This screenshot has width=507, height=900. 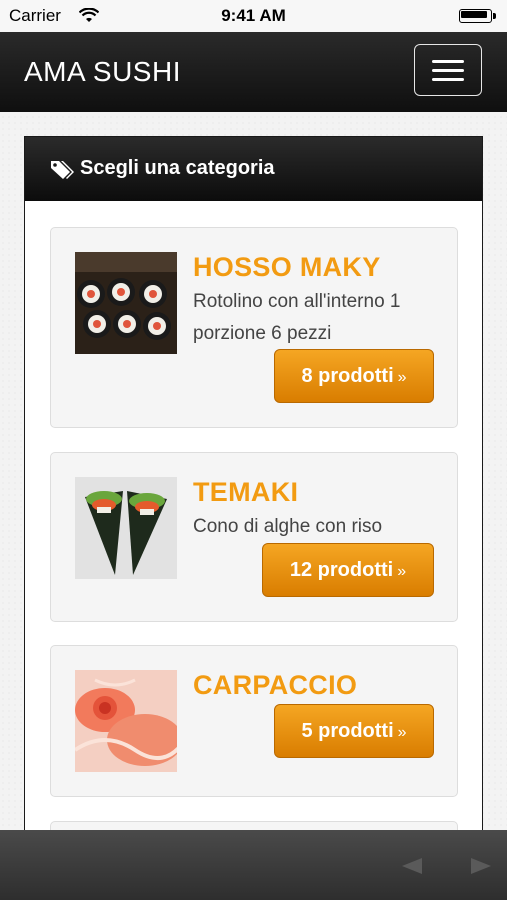 I want to click on status-bar: Carrier 9:41 AM, so click(x=253, y=16).